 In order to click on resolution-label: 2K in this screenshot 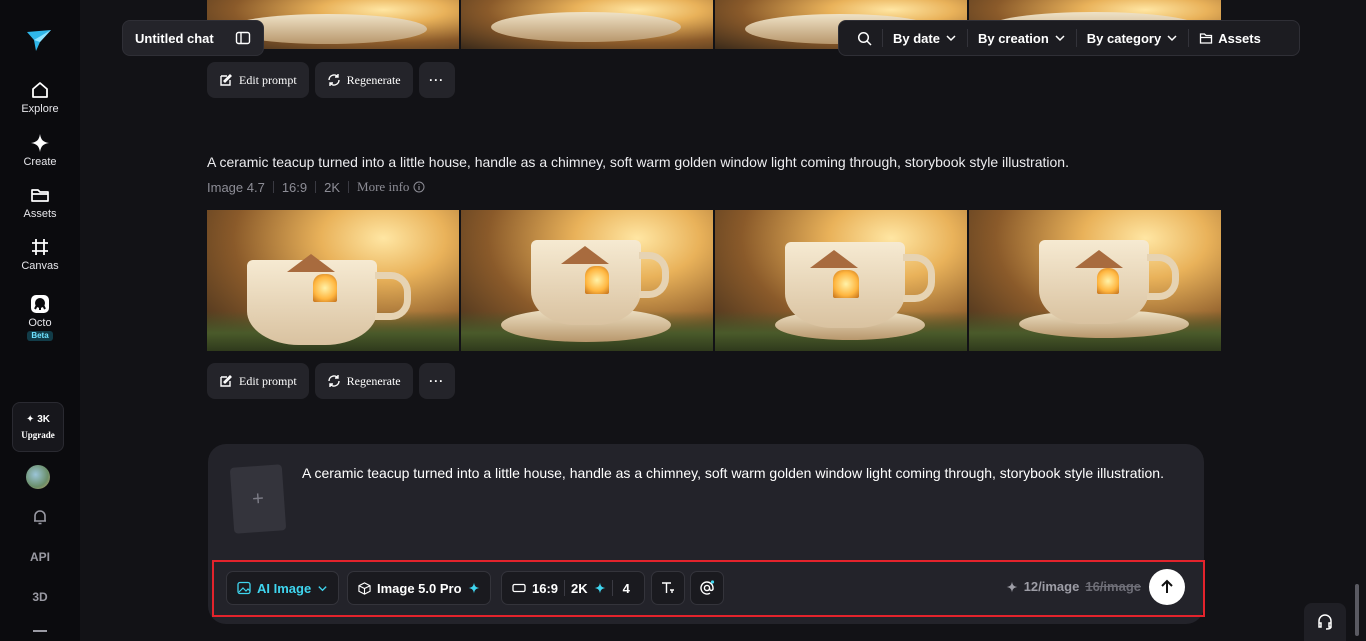, I will do `click(579, 588)`.